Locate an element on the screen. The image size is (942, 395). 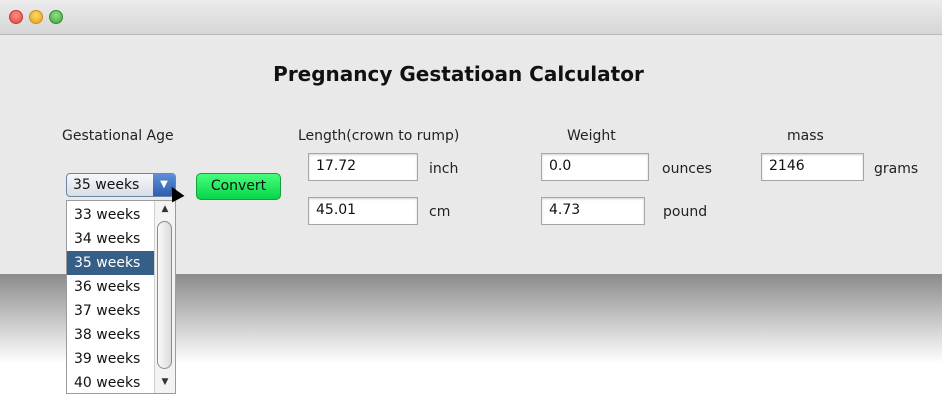
zoom-window-icon is located at coordinates (56, 17).